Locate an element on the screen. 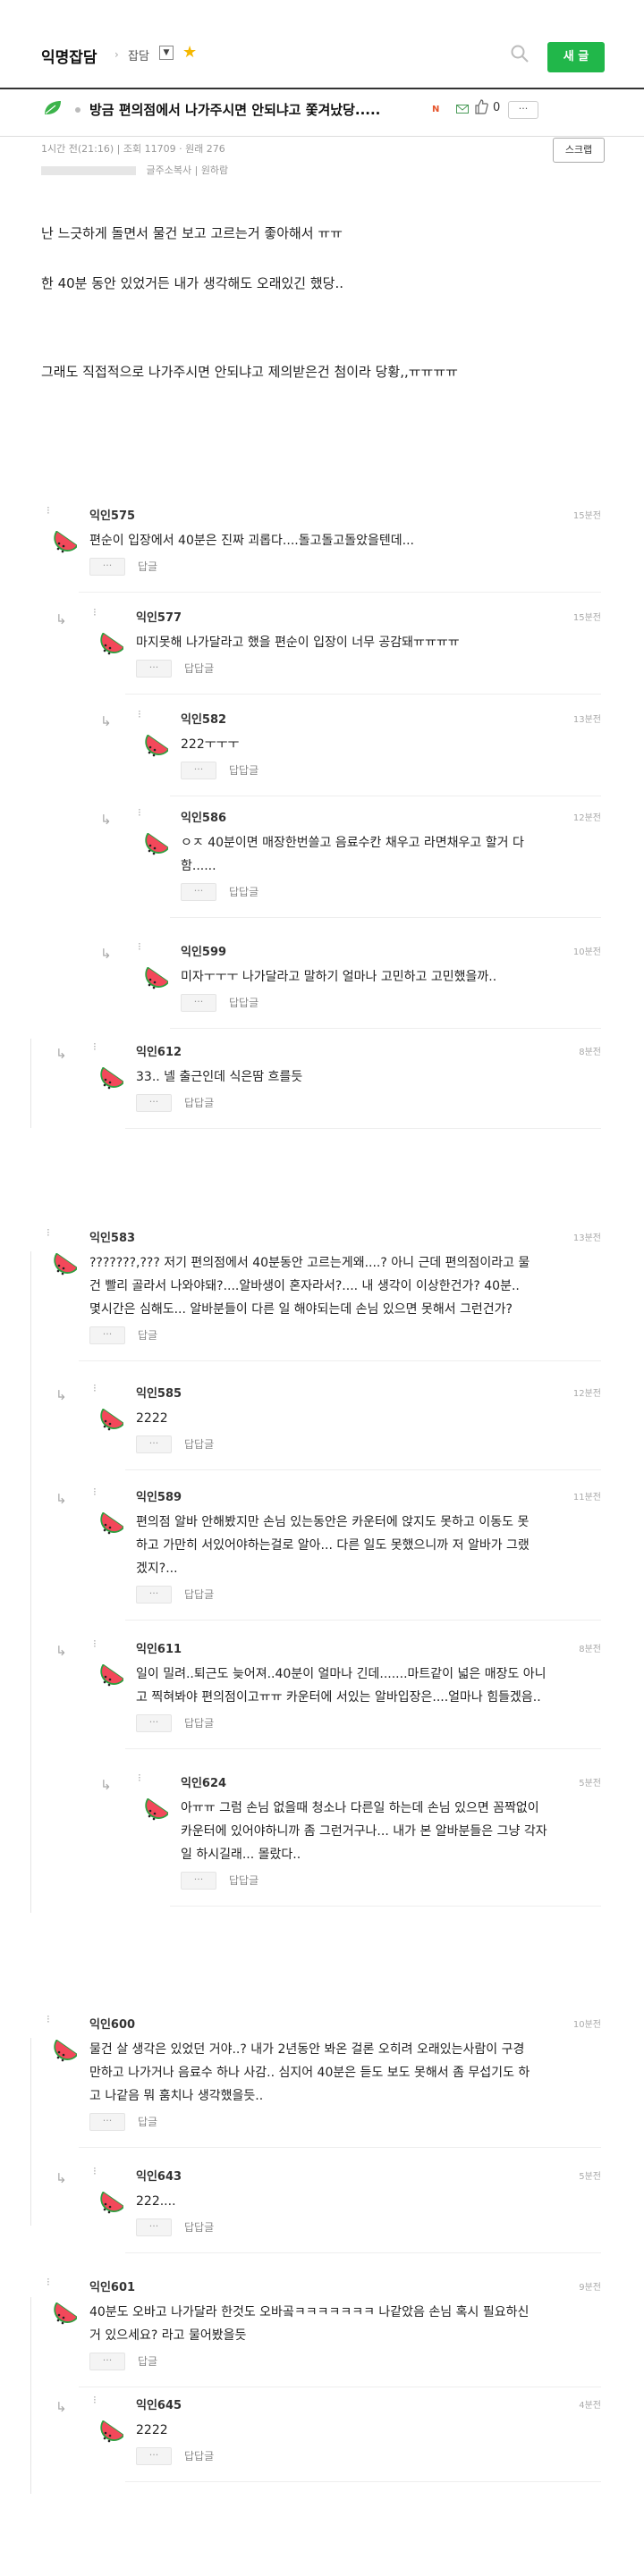 The width and height of the screenshot is (644, 2576). comment-author: 익인599 is located at coordinates (203, 951).